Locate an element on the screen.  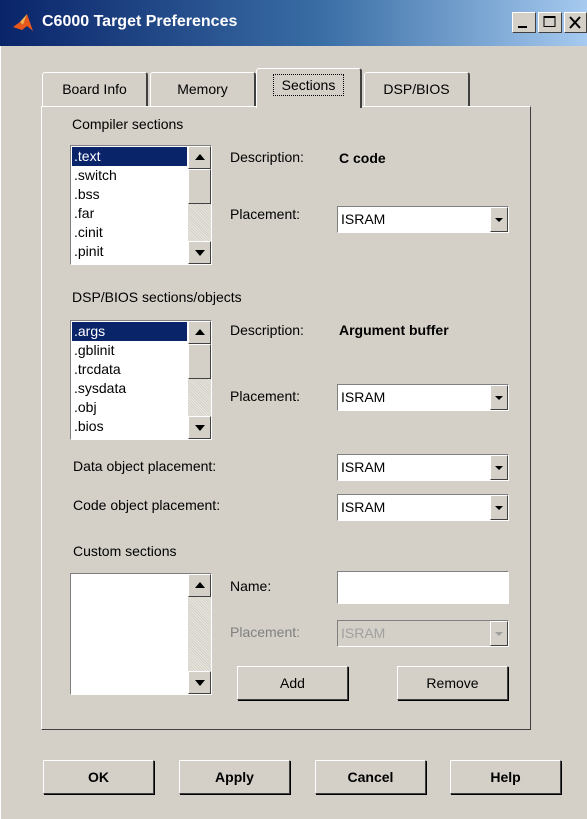
ok-button: OK is located at coordinates (98, 777).